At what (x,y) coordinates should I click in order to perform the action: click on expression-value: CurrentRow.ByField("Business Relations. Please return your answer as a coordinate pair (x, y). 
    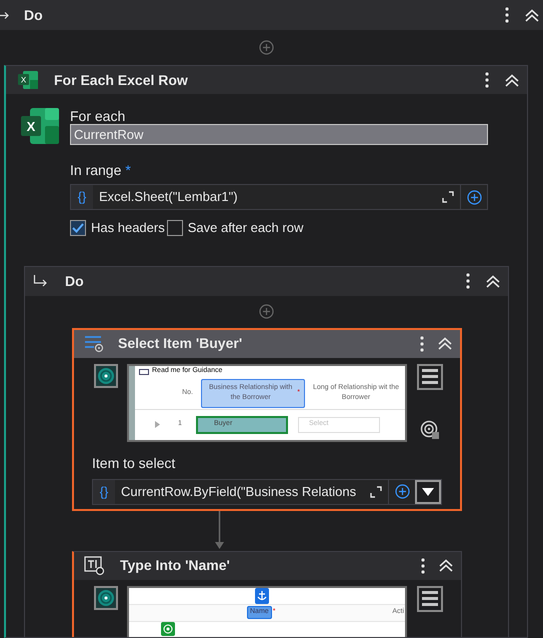
    Looking at the image, I should click on (239, 491).